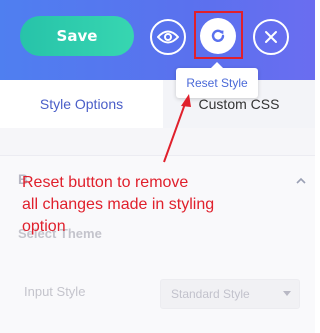 The width and height of the screenshot is (320, 333). Describe the element at coordinates (44, 226) in the screenshot. I see `annotation-line-3: option` at that location.